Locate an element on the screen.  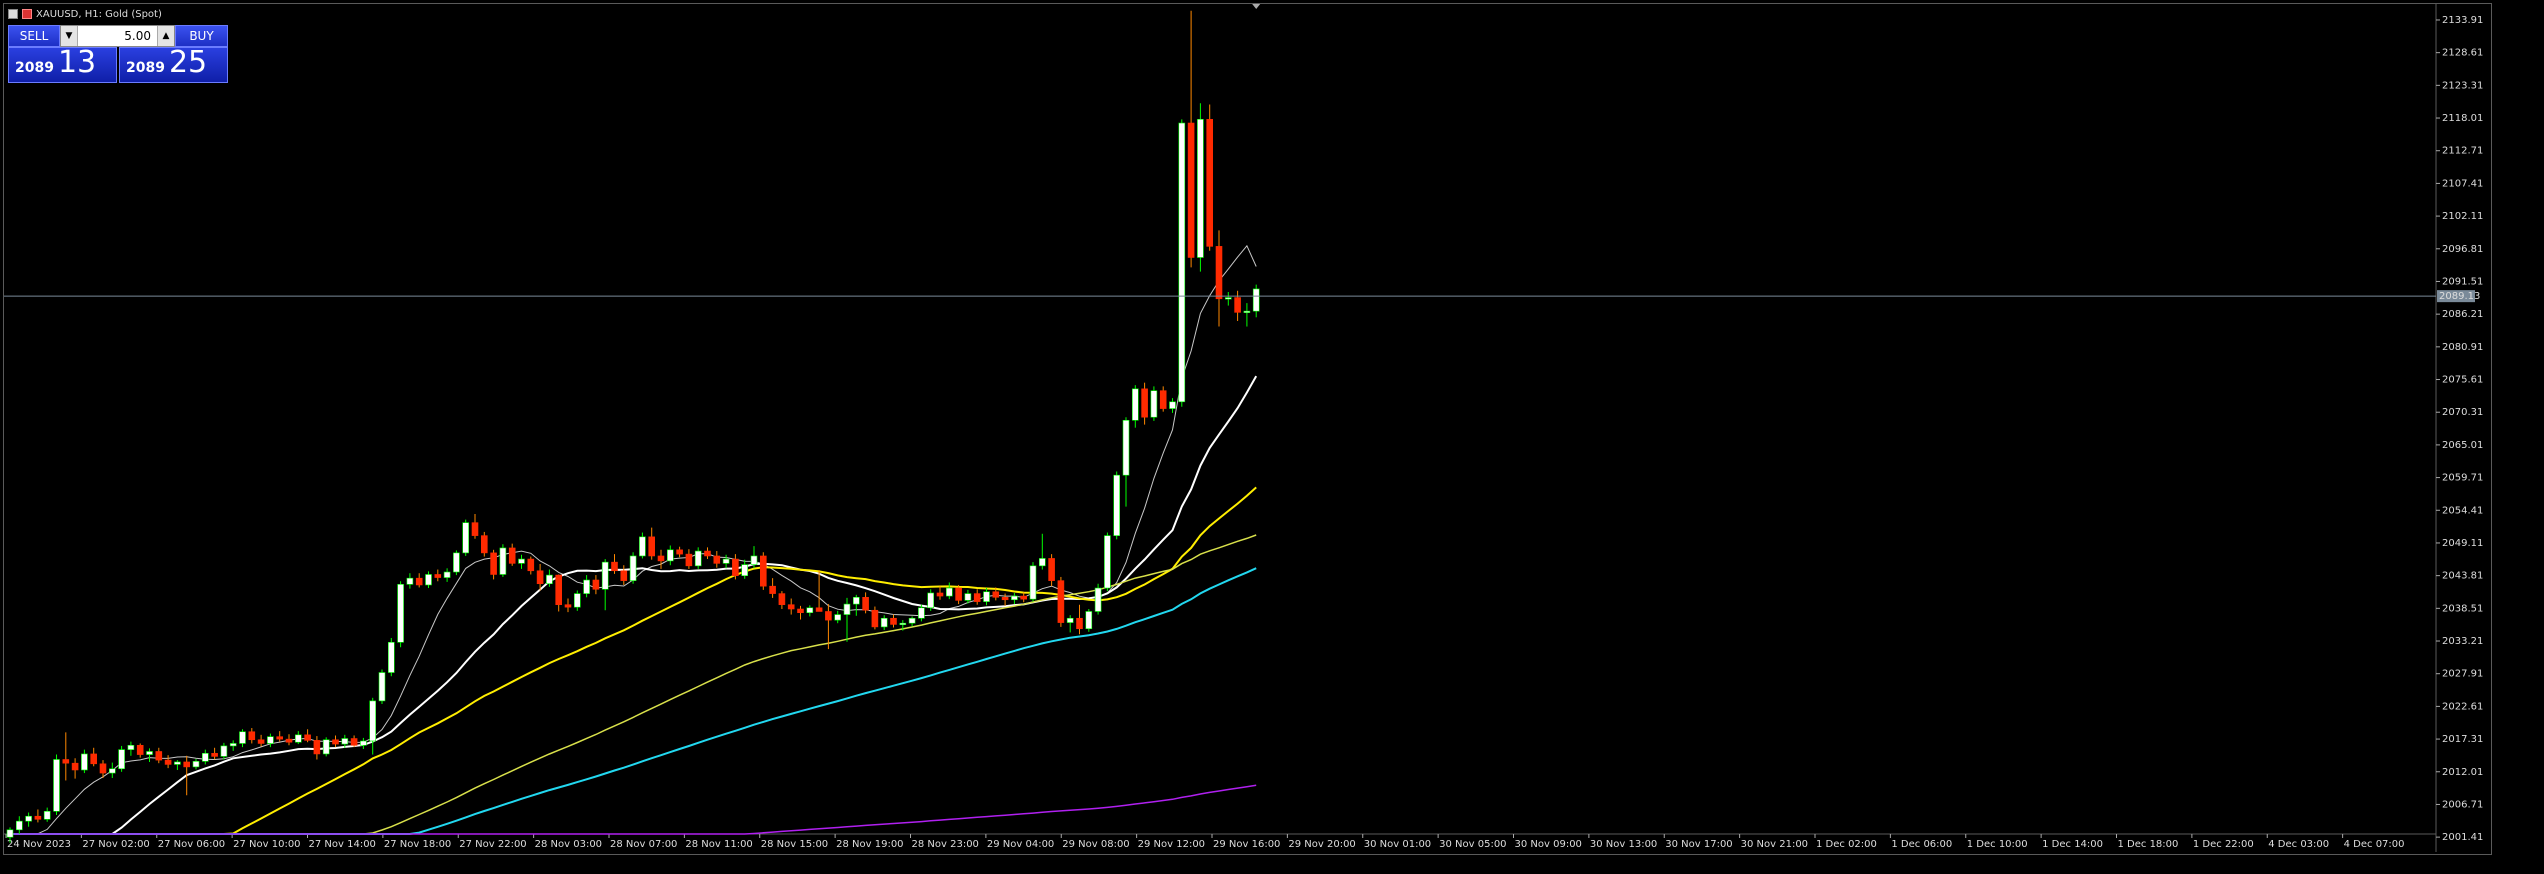
time-tick-label: 28 Nov 15:00 is located at coordinates (794, 844).